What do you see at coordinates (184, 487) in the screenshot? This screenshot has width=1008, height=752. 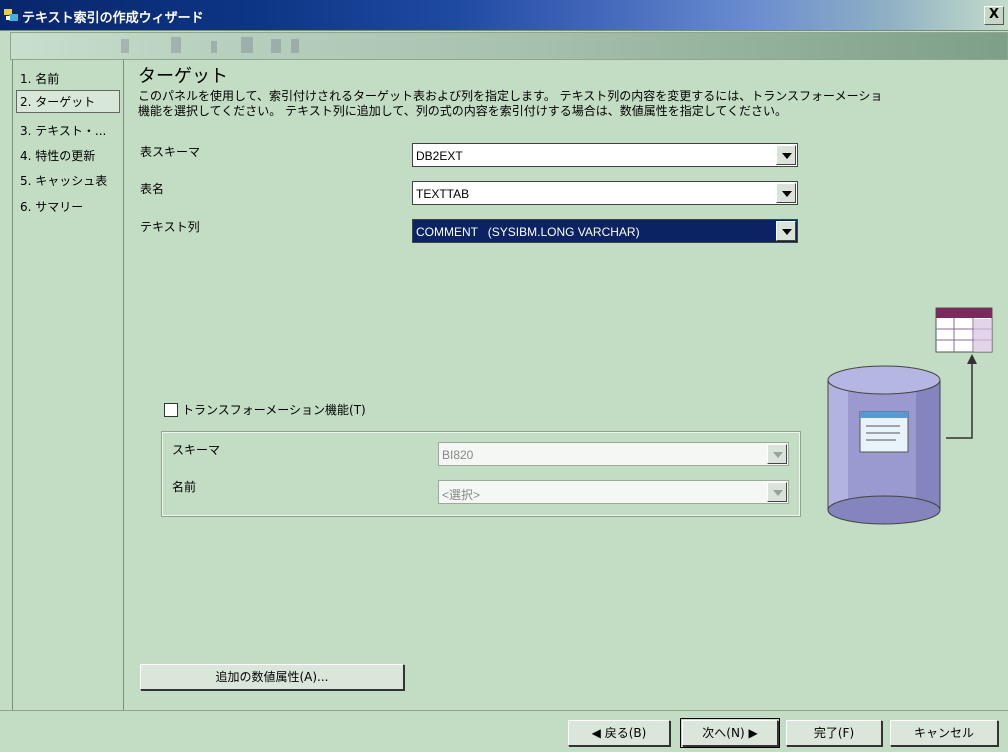 I see `transform-name-label: 名前` at bounding box center [184, 487].